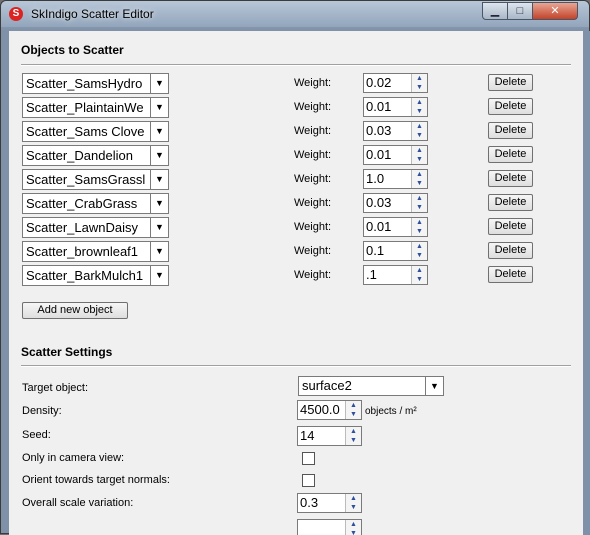  Describe the element at coordinates (329, 503) in the screenshot. I see `scale-variation-spinbox: 0.3 ▲ ▼` at that location.